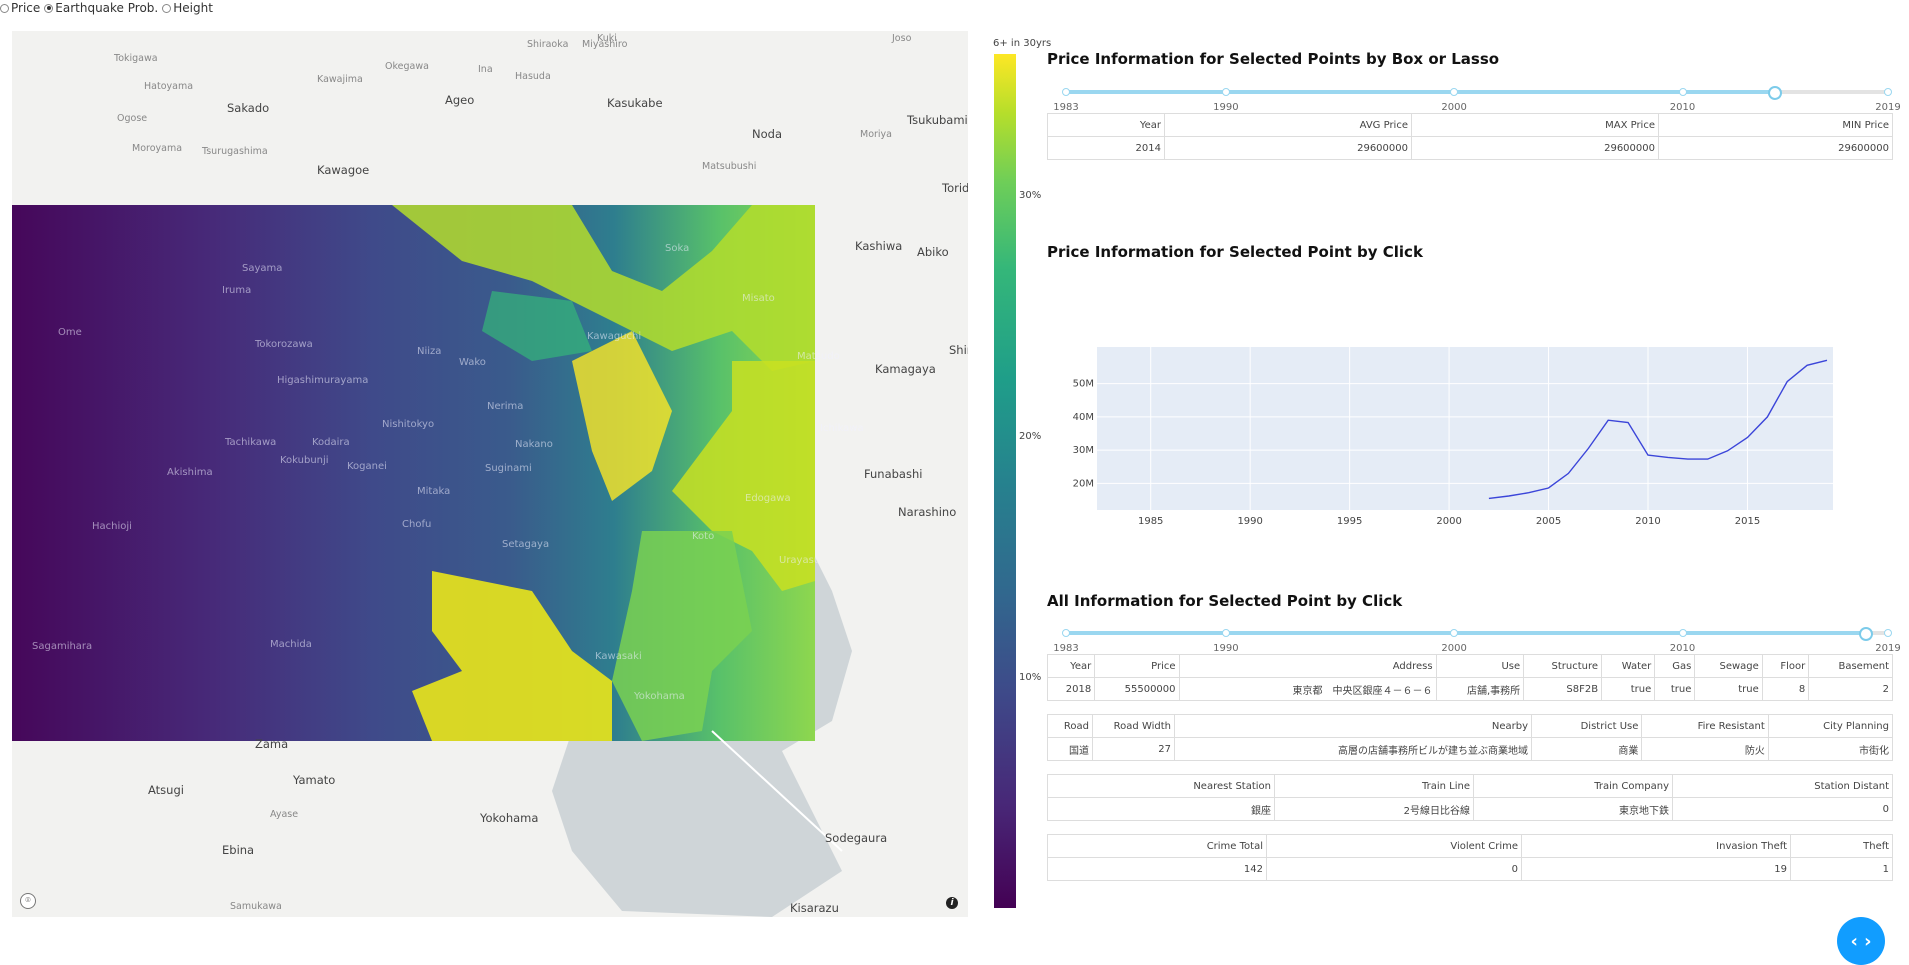 The width and height of the screenshot is (1909, 965). I want to click on table-header: Use, so click(1480, 666).